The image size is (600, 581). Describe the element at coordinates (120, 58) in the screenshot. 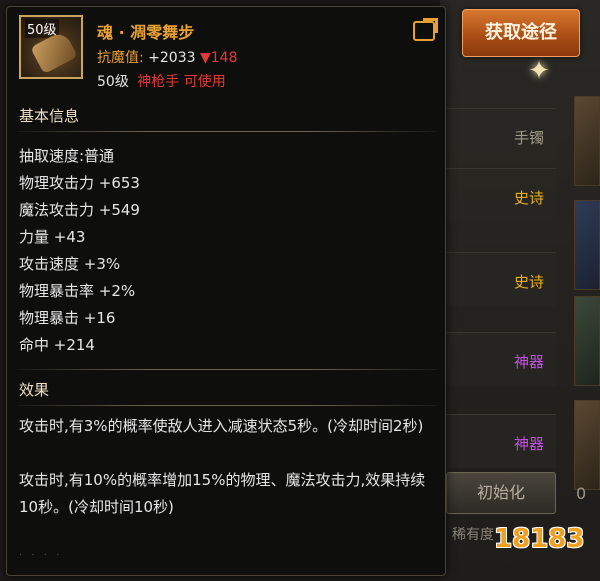

I see `resistance-label: 抗魔值:` at that location.